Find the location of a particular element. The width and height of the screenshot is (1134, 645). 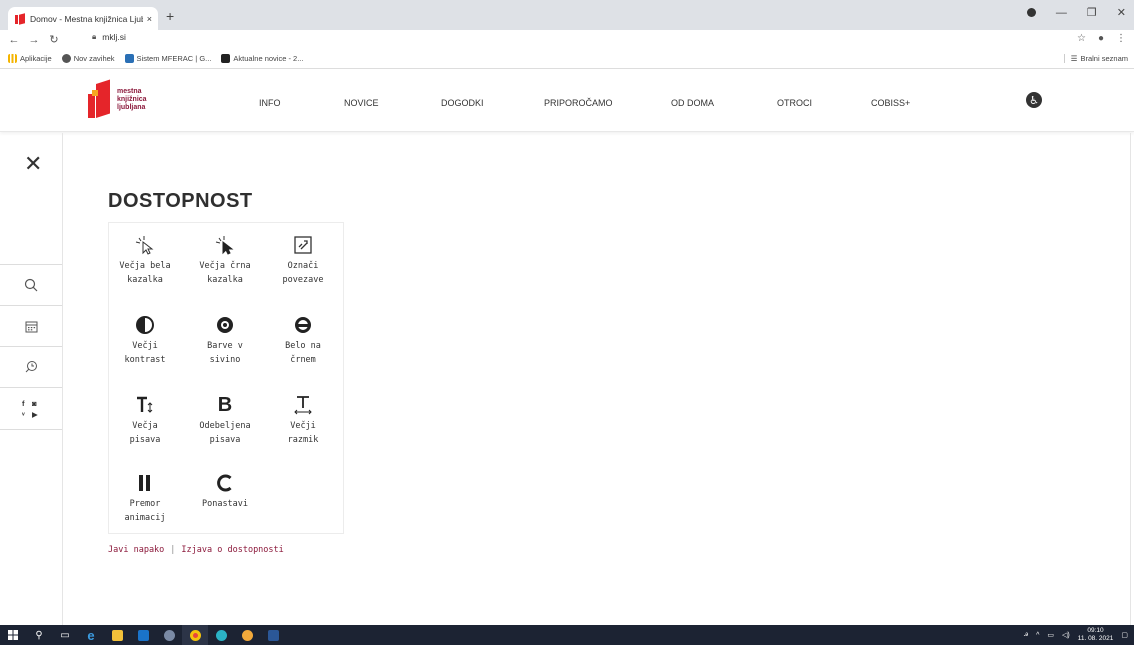

side-social-button: f ◙ ᵛ ▶ is located at coordinates (31, 408).